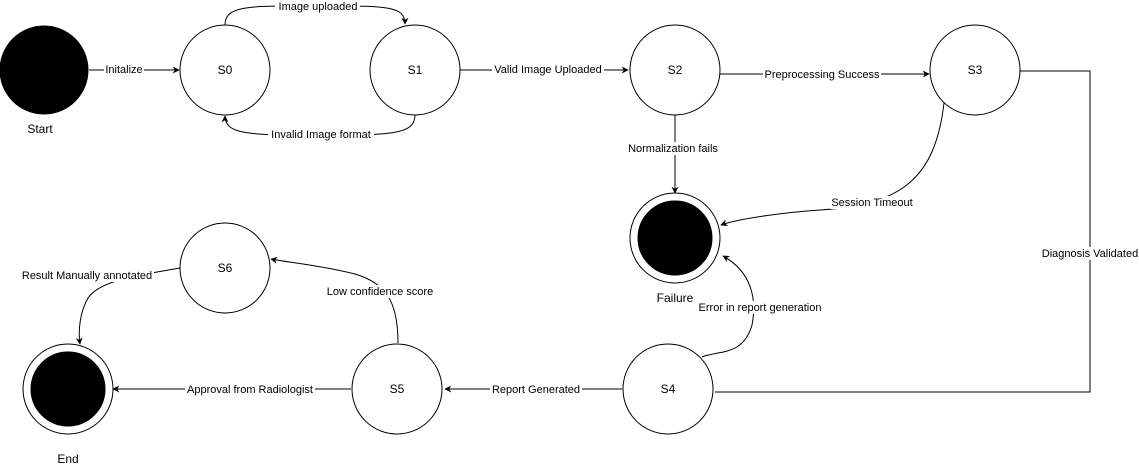 This screenshot has width=1139, height=474. What do you see at coordinates (318, 7) in the screenshot?
I see `label-image-uploaded: Image uploaded` at bounding box center [318, 7].